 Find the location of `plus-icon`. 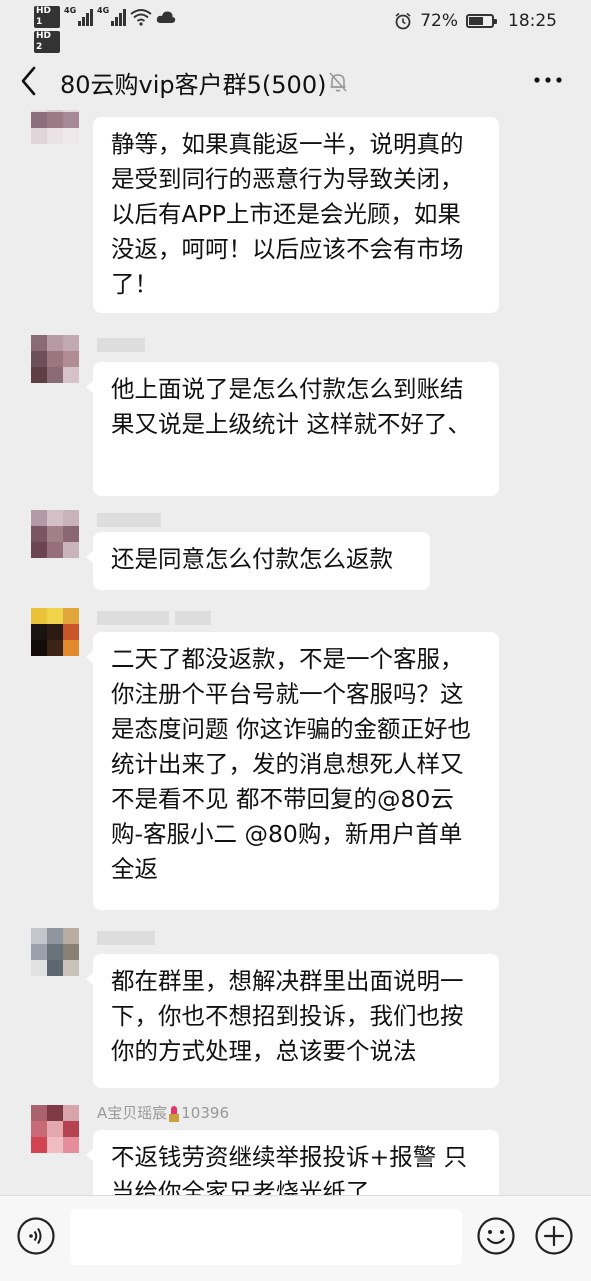

plus-icon is located at coordinates (554, 1236).